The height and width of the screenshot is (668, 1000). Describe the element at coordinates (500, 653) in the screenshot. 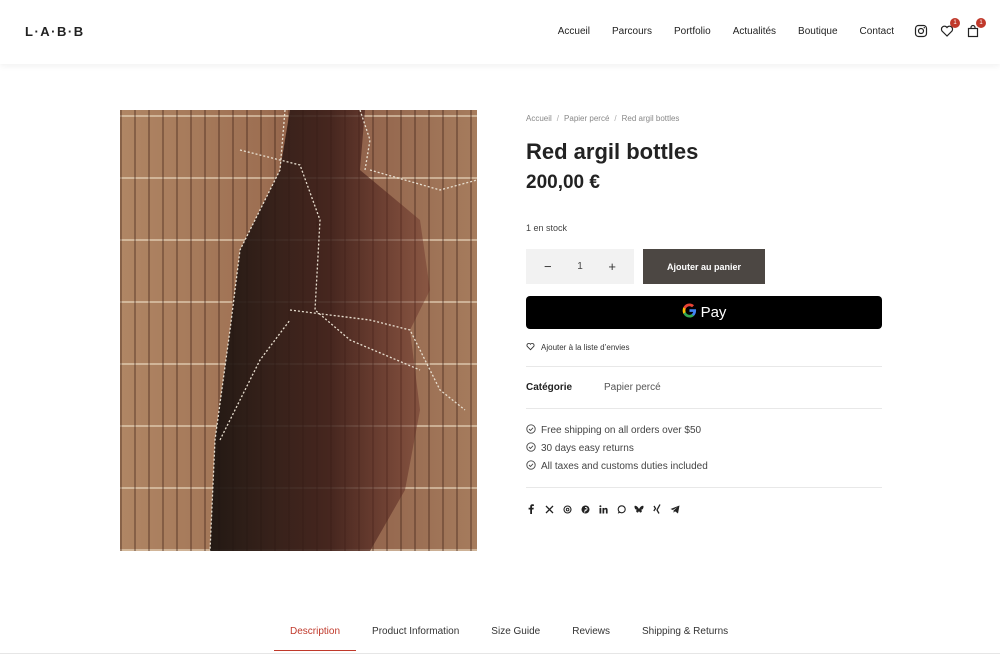

I see `tabs-divider` at that location.